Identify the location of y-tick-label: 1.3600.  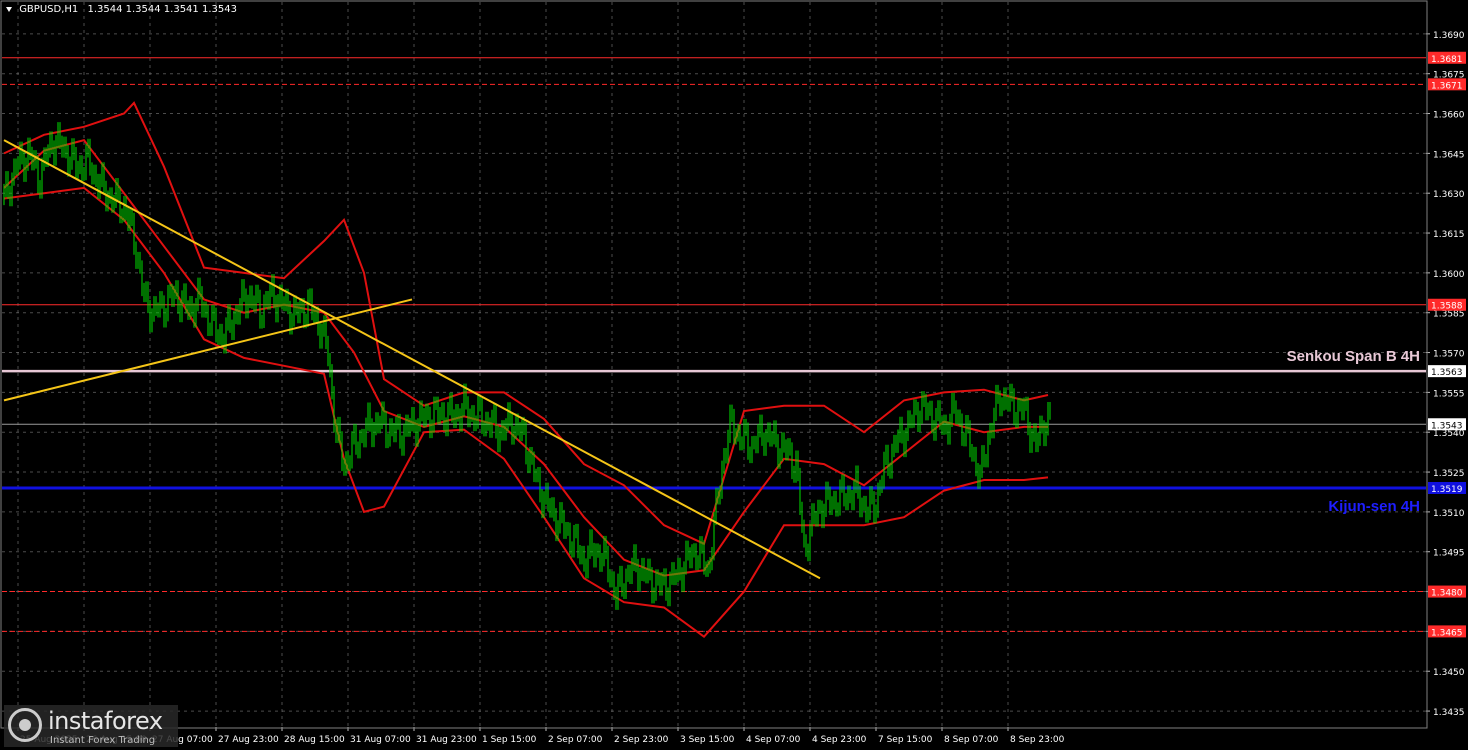
(1449, 275).